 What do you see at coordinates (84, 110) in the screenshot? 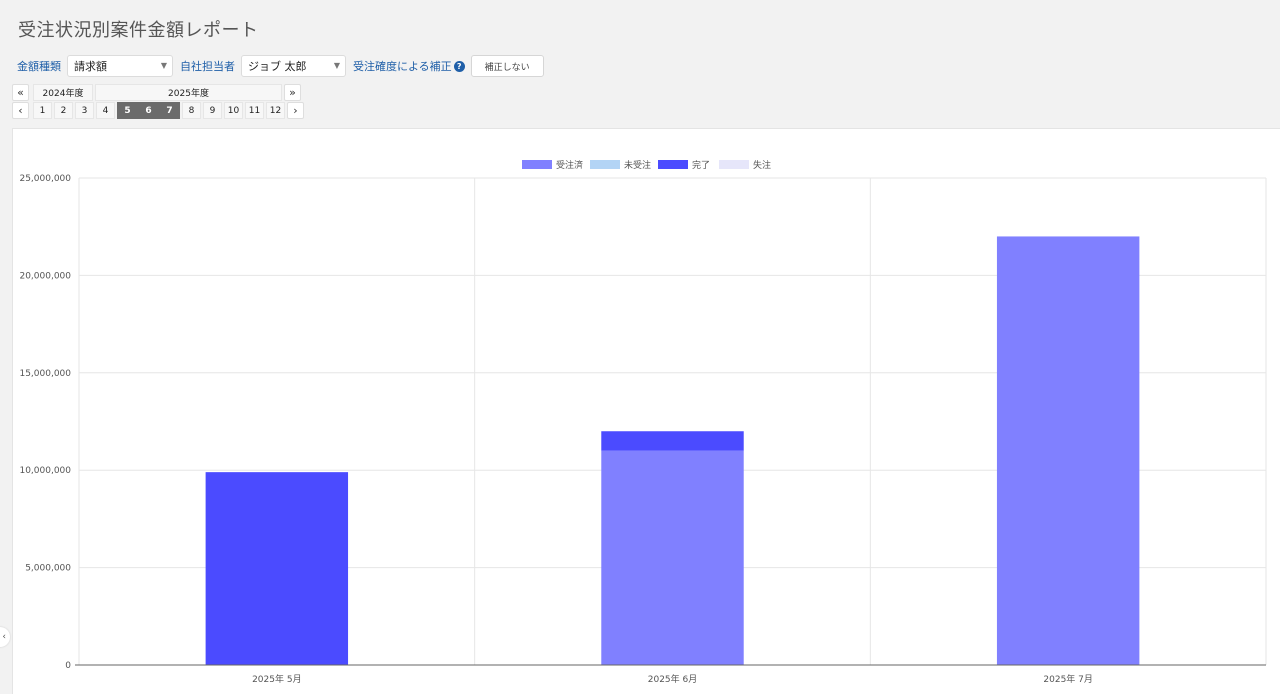
I see `month-3: 3` at bounding box center [84, 110].